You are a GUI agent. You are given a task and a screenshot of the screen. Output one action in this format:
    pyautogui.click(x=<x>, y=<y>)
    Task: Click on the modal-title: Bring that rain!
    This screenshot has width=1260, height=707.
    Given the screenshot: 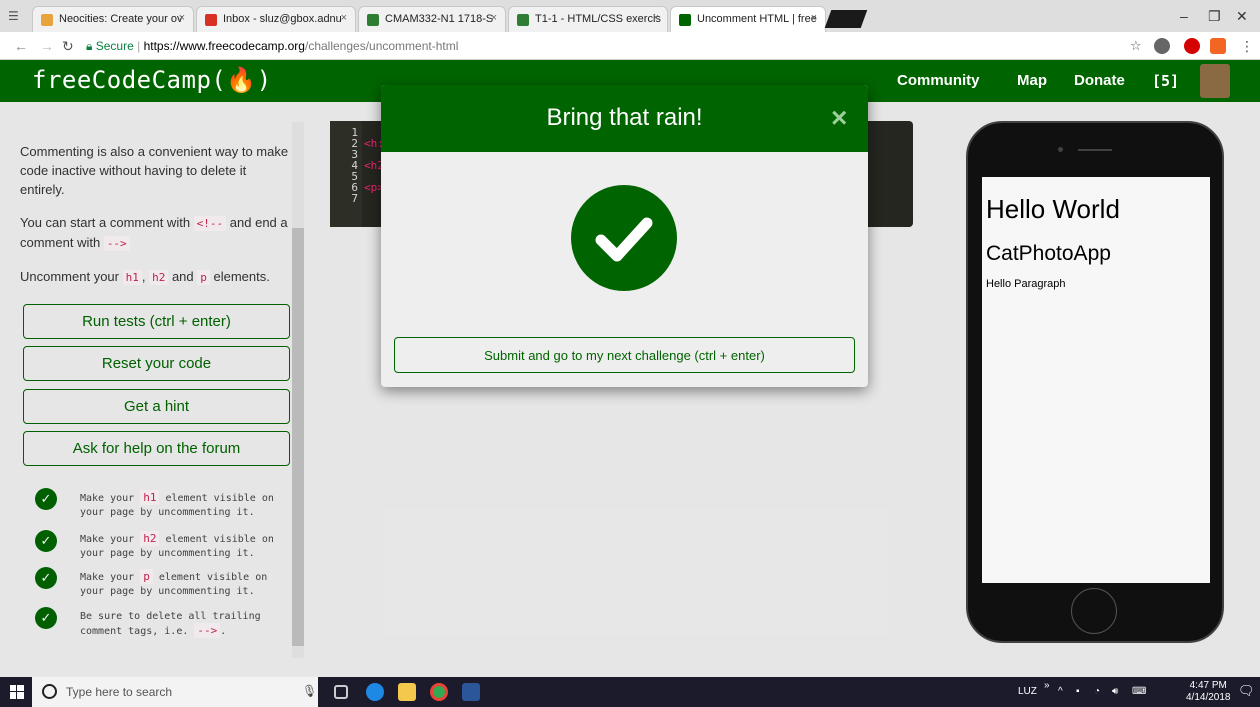 What is the action you would take?
    pyautogui.click(x=624, y=117)
    